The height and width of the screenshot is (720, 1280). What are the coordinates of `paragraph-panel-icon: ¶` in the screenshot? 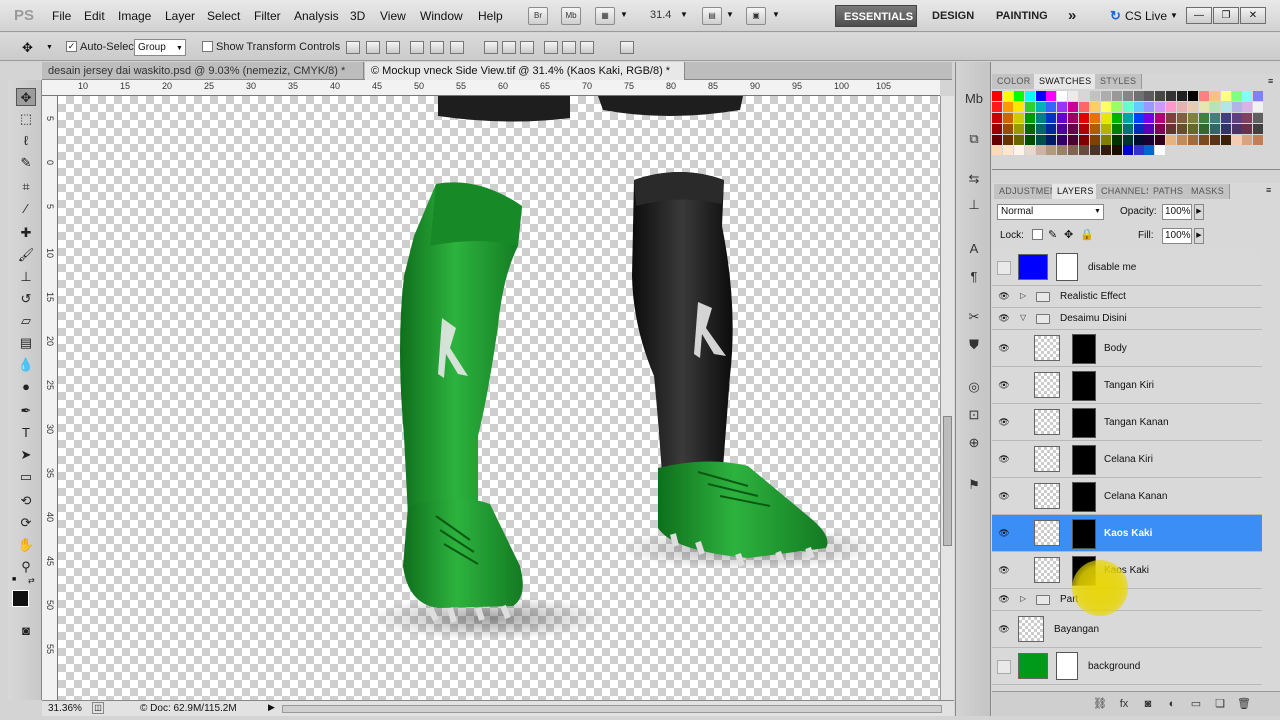 It's located at (974, 277).